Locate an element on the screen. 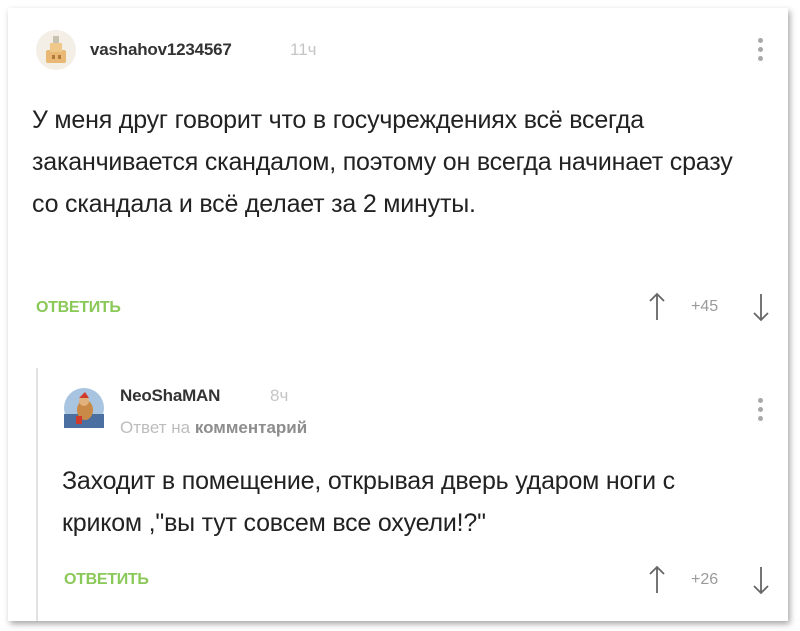  thread-line is located at coordinates (37, 494).